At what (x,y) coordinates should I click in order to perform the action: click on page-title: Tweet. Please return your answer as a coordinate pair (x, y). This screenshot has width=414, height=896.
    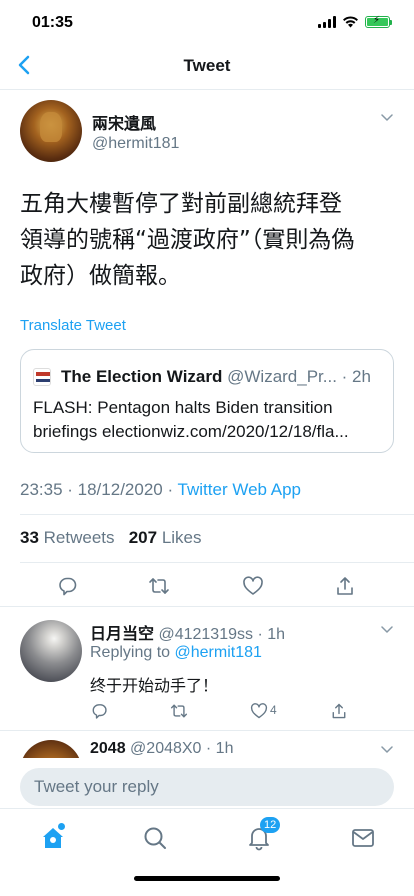
    Looking at the image, I should click on (207, 65).